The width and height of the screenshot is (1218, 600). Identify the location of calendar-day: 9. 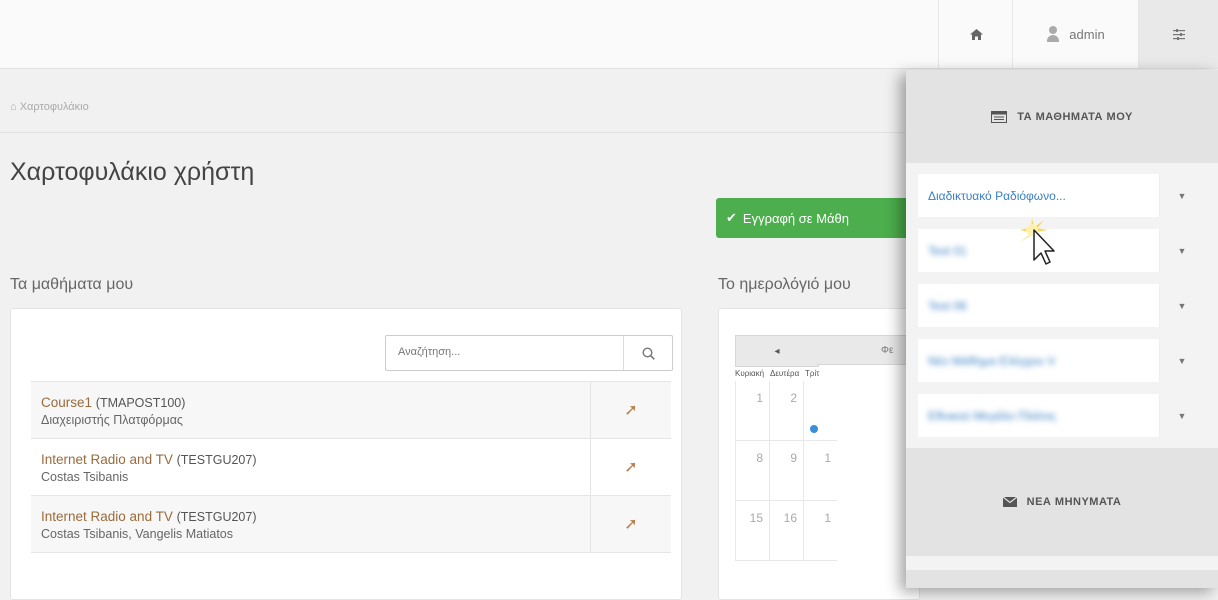
(786, 471).